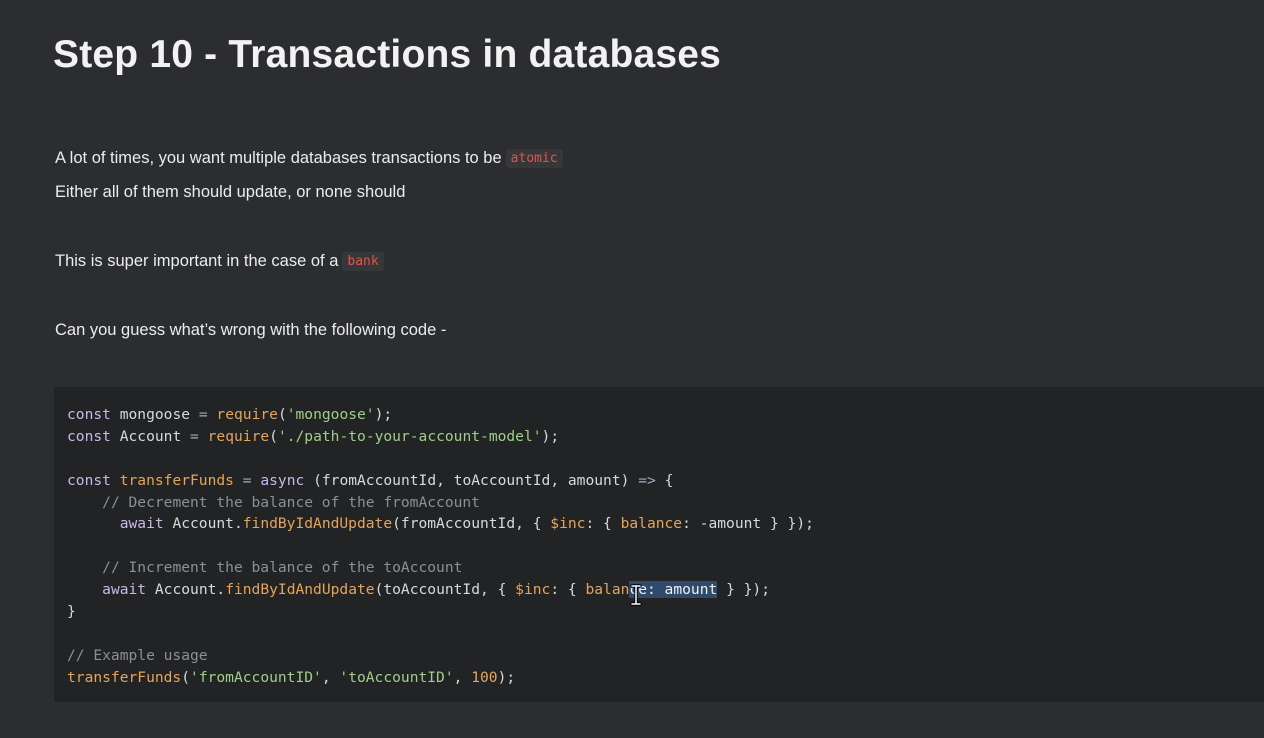 The height and width of the screenshot is (738, 1264). What do you see at coordinates (665, 656) in the screenshot?
I see `code-line: // Example usage` at bounding box center [665, 656].